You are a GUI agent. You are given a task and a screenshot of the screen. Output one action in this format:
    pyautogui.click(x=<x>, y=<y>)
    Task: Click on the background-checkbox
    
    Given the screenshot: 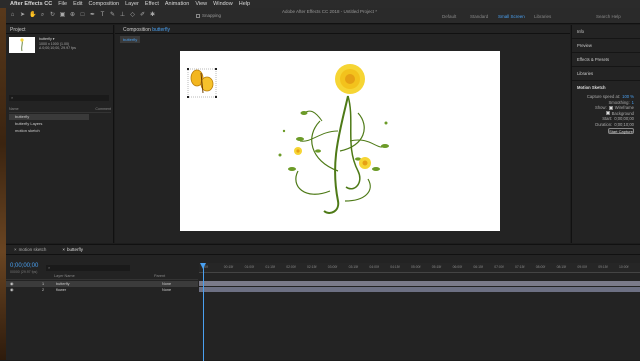 What is the action you would take?
    pyautogui.click(x=607, y=113)
    